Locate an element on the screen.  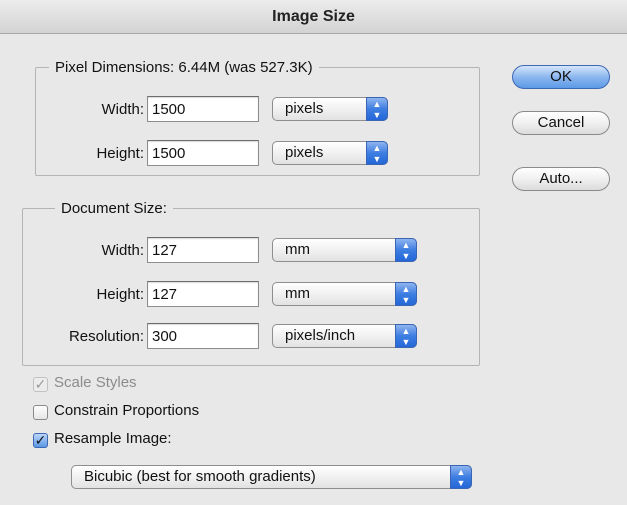
doc-width-unit-value: mm is located at coordinates (297, 249).